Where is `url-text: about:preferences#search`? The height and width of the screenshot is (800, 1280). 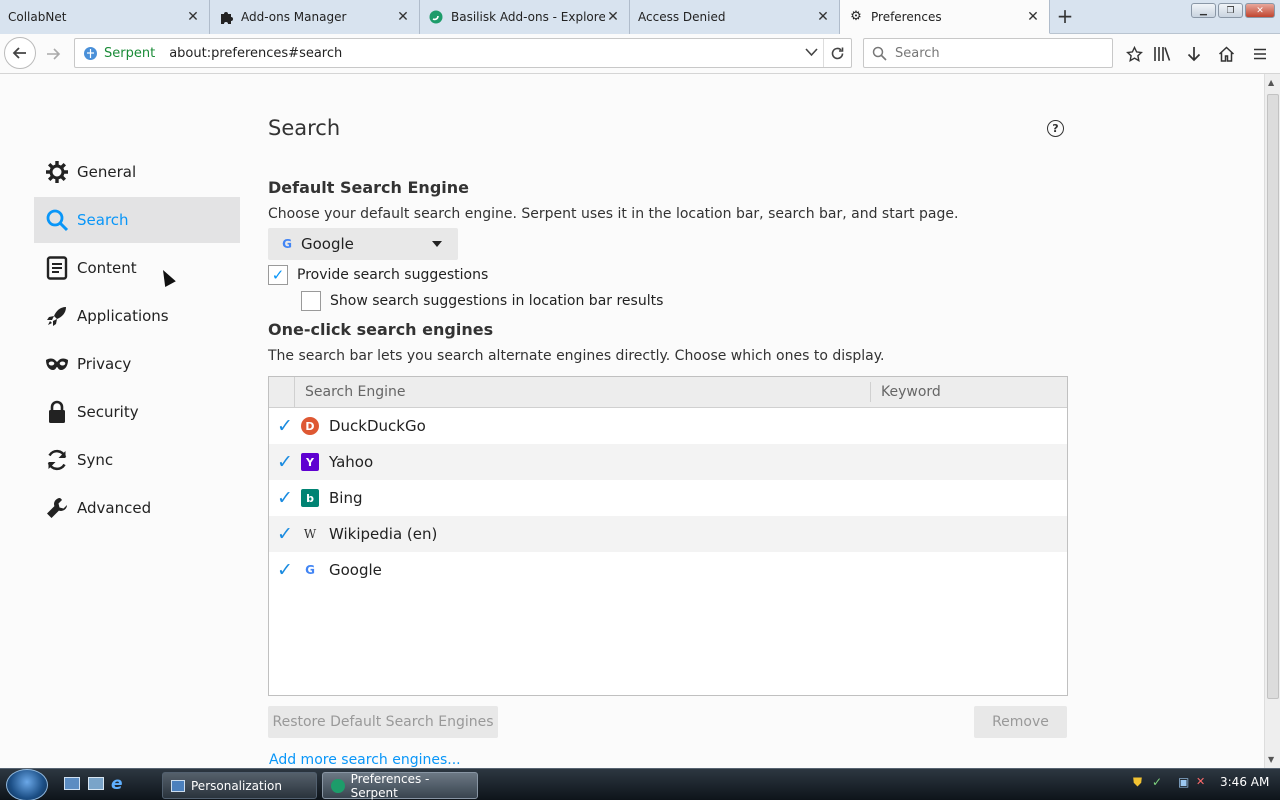 url-text: about:preferences#search is located at coordinates (484, 53).